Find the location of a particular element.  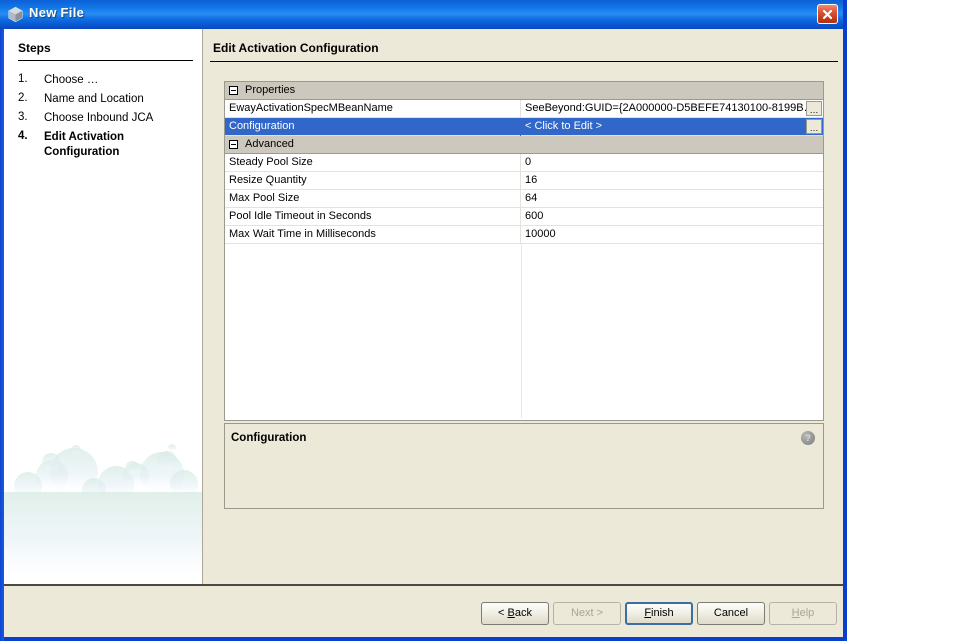

table-row: Resize Quantity 16 is located at coordinates (524, 181).